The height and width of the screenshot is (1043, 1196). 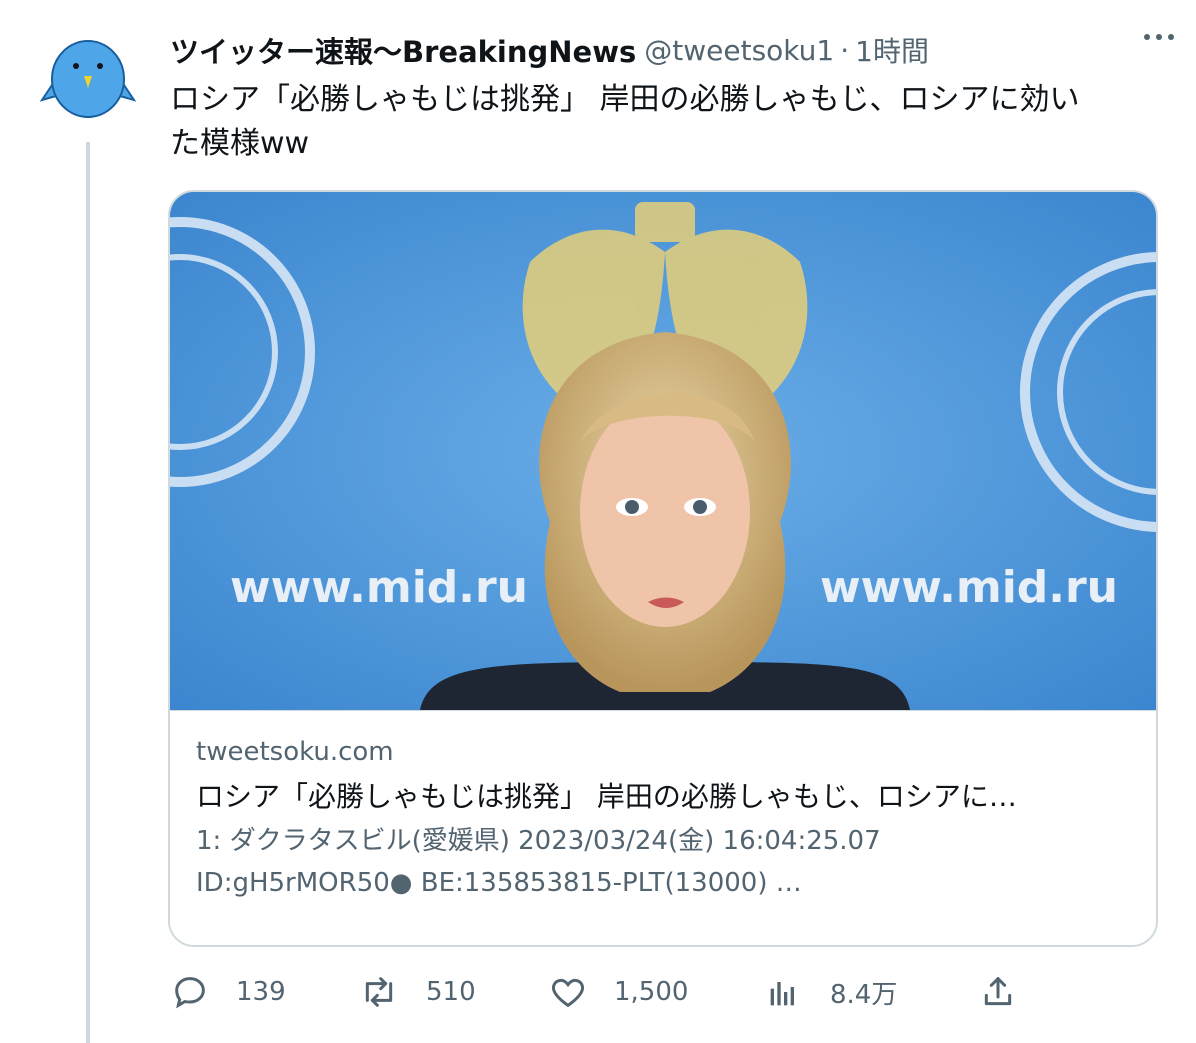 What do you see at coordinates (1159, 37) in the screenshot?
I see `more-options-icon` at bounding box center [1159, 37].